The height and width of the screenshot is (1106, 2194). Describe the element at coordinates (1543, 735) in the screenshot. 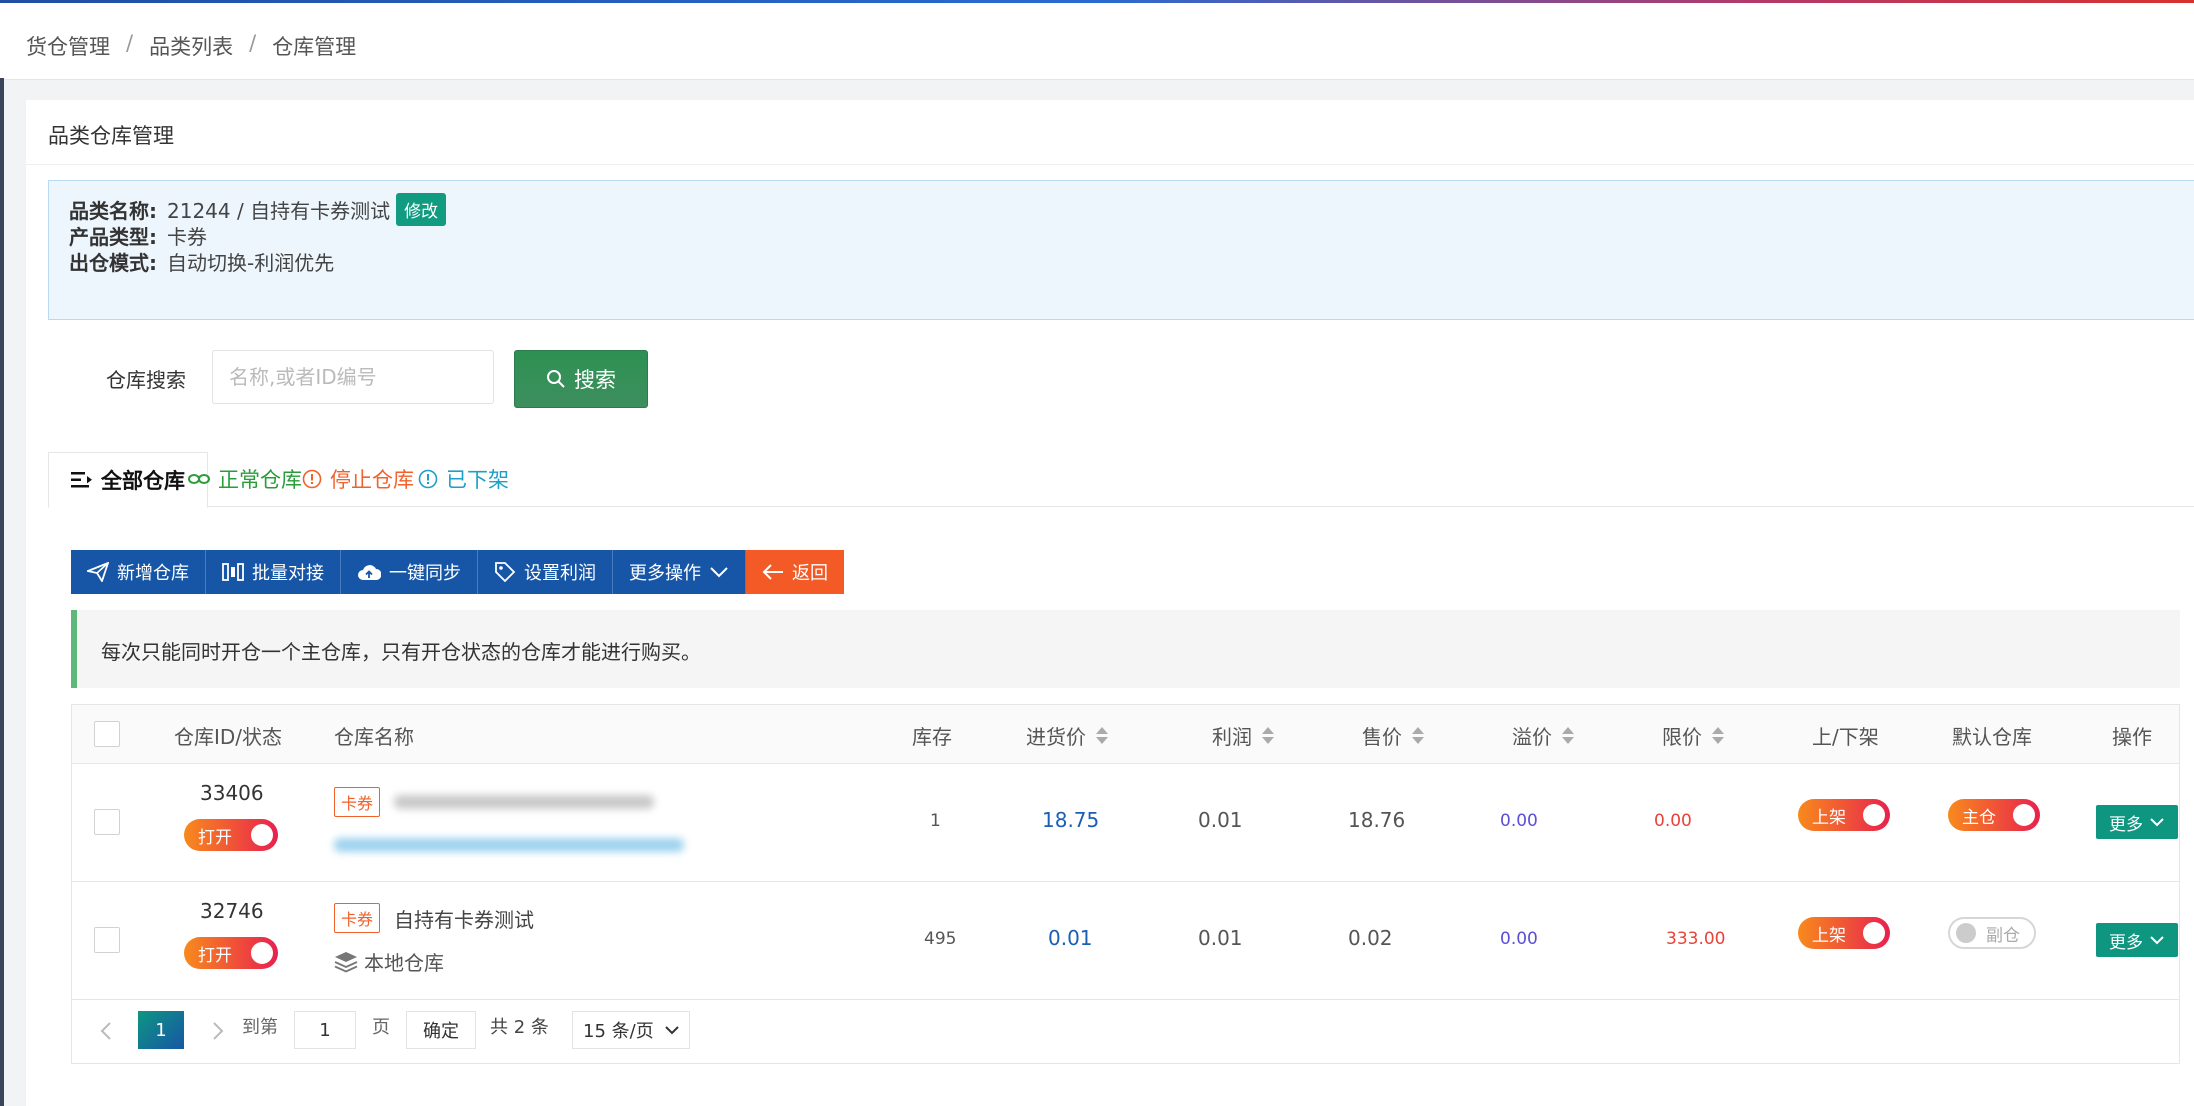

I see `col-premium: 溢价` at that location.